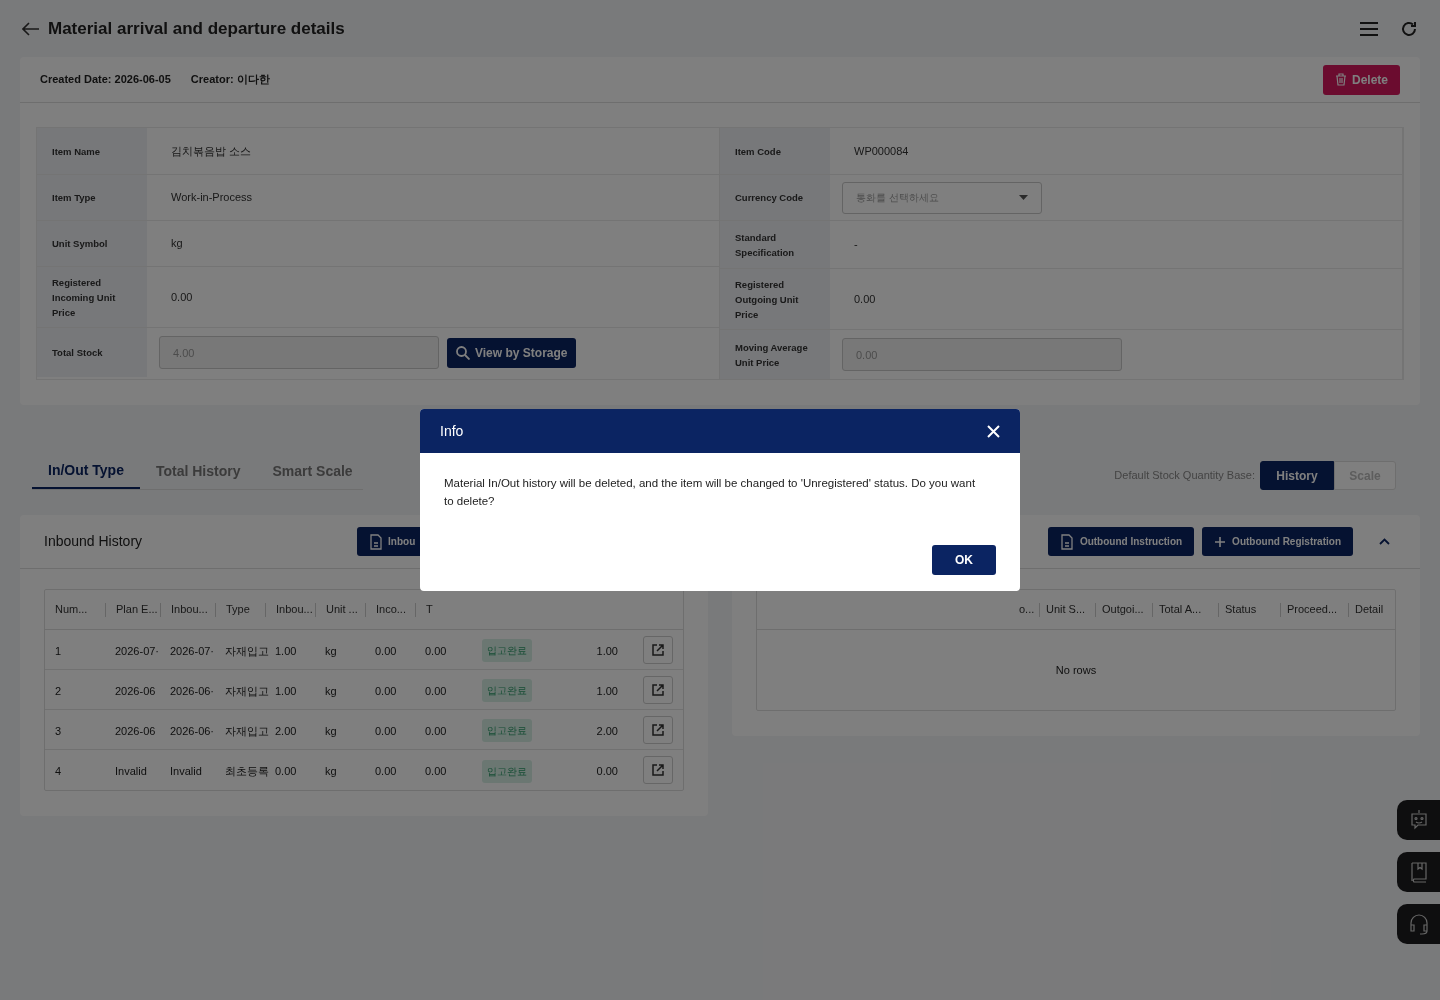 The width and height of the screenshot is (1440, 1000). What do you see at coordinates (1241, 610) in the screenshot?
I see `column-header: Status` at bounding box center [1241, 610].